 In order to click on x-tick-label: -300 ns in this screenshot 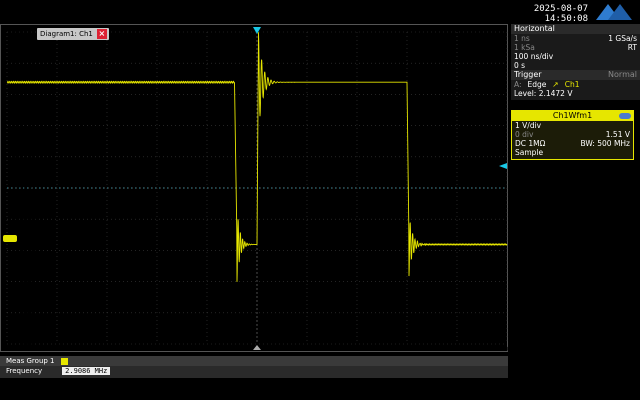, I will do `click(107, 349)`.